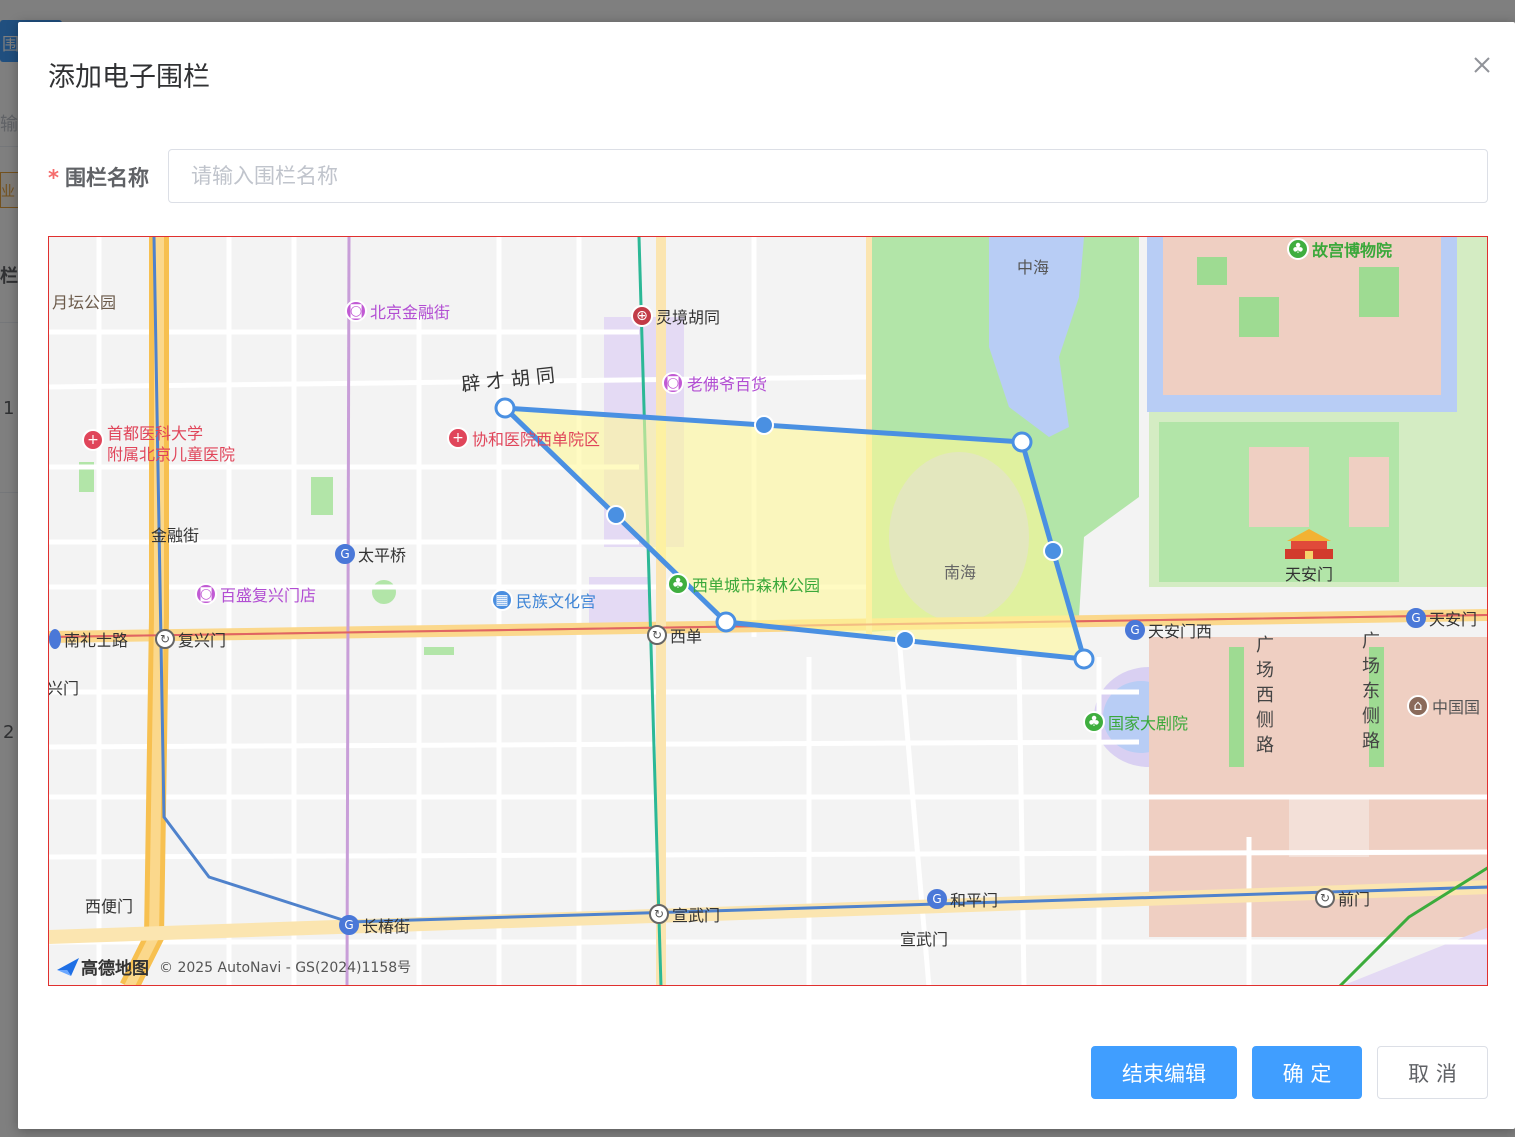 The image size is (1515, 1137). I want to click on map-label-xibianmen: 西便门, so click(109, 906).